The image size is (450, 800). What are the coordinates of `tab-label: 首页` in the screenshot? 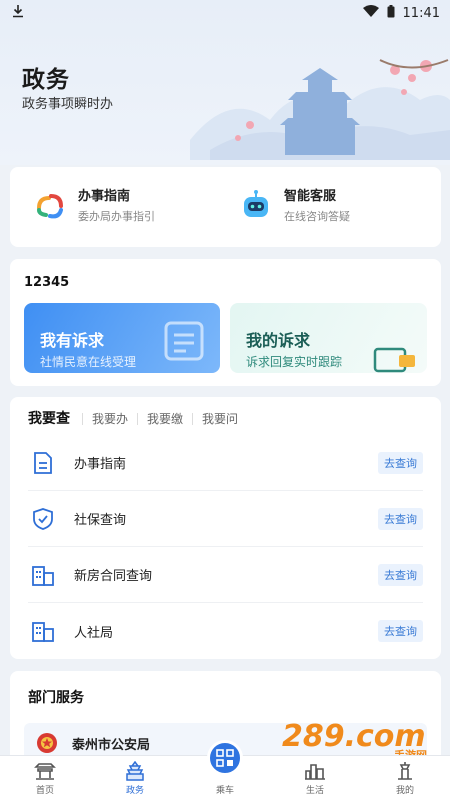 It's located at (44, 791).